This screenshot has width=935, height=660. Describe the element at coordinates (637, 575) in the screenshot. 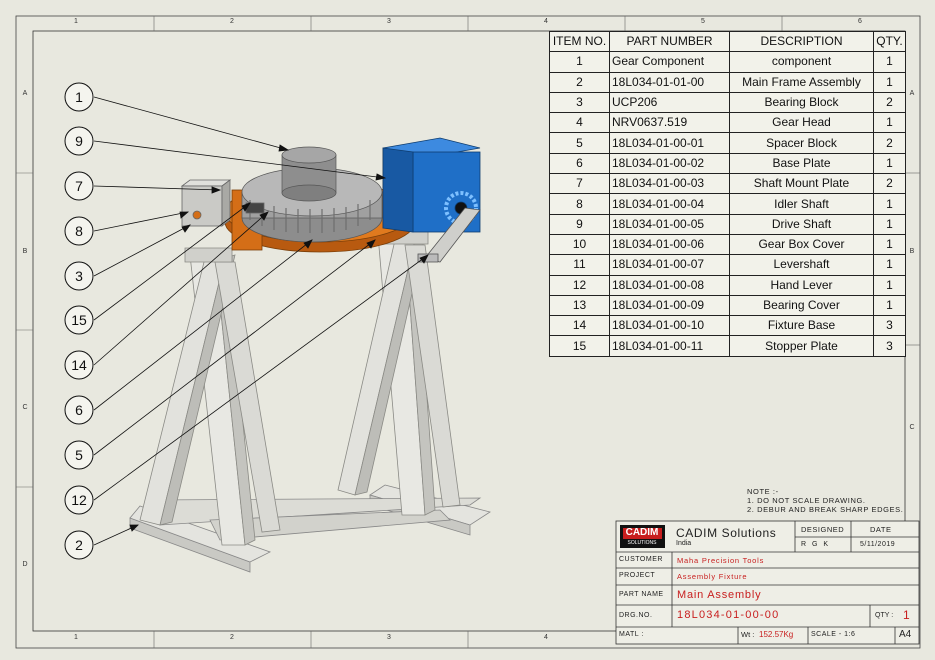

I see `project-label: PROJECT` at that location.